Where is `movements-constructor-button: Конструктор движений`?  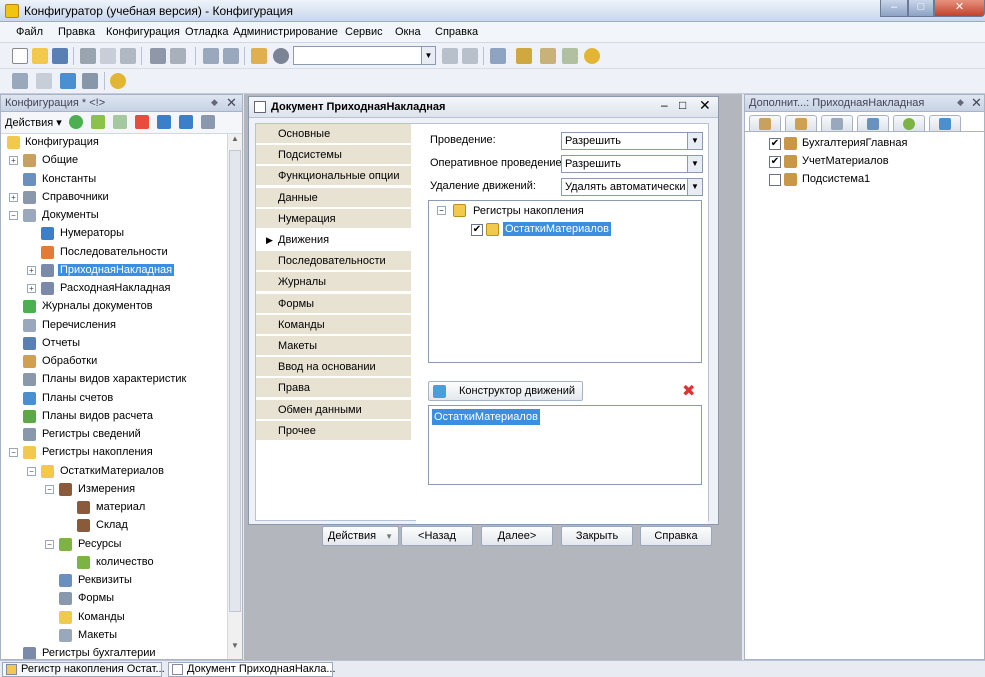
movements-constructor-button: Конструктор движений is located at coordinates (505, 391).